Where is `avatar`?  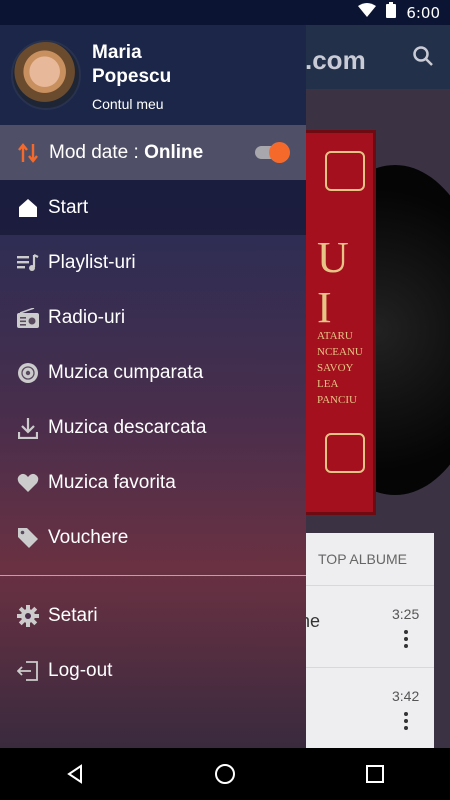 avatar is located at coordinates (46, 75).